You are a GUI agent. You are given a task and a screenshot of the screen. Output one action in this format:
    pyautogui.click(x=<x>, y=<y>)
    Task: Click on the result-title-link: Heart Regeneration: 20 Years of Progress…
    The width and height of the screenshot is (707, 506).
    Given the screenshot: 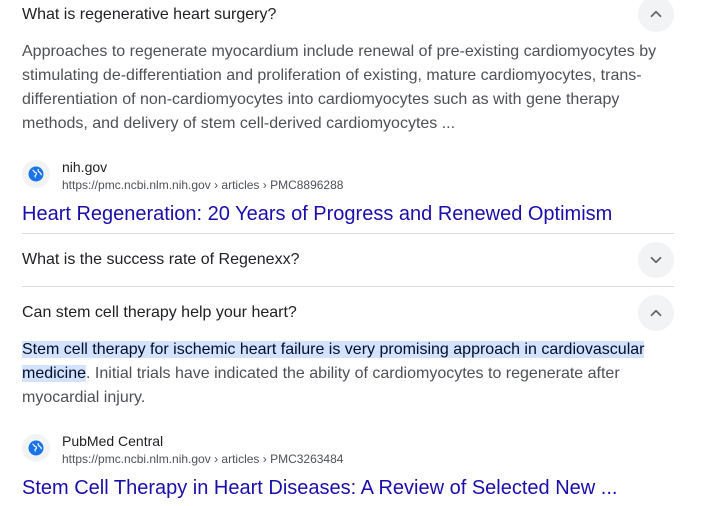 What is the action you would take?
    pyautogui.click(x=317, y=214)
    